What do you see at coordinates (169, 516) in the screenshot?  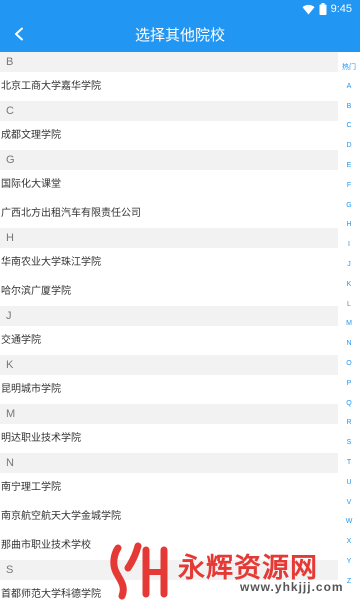 I see `school-list-item: 南京航空航天大学金城学院` at bounding box center [169, 516].